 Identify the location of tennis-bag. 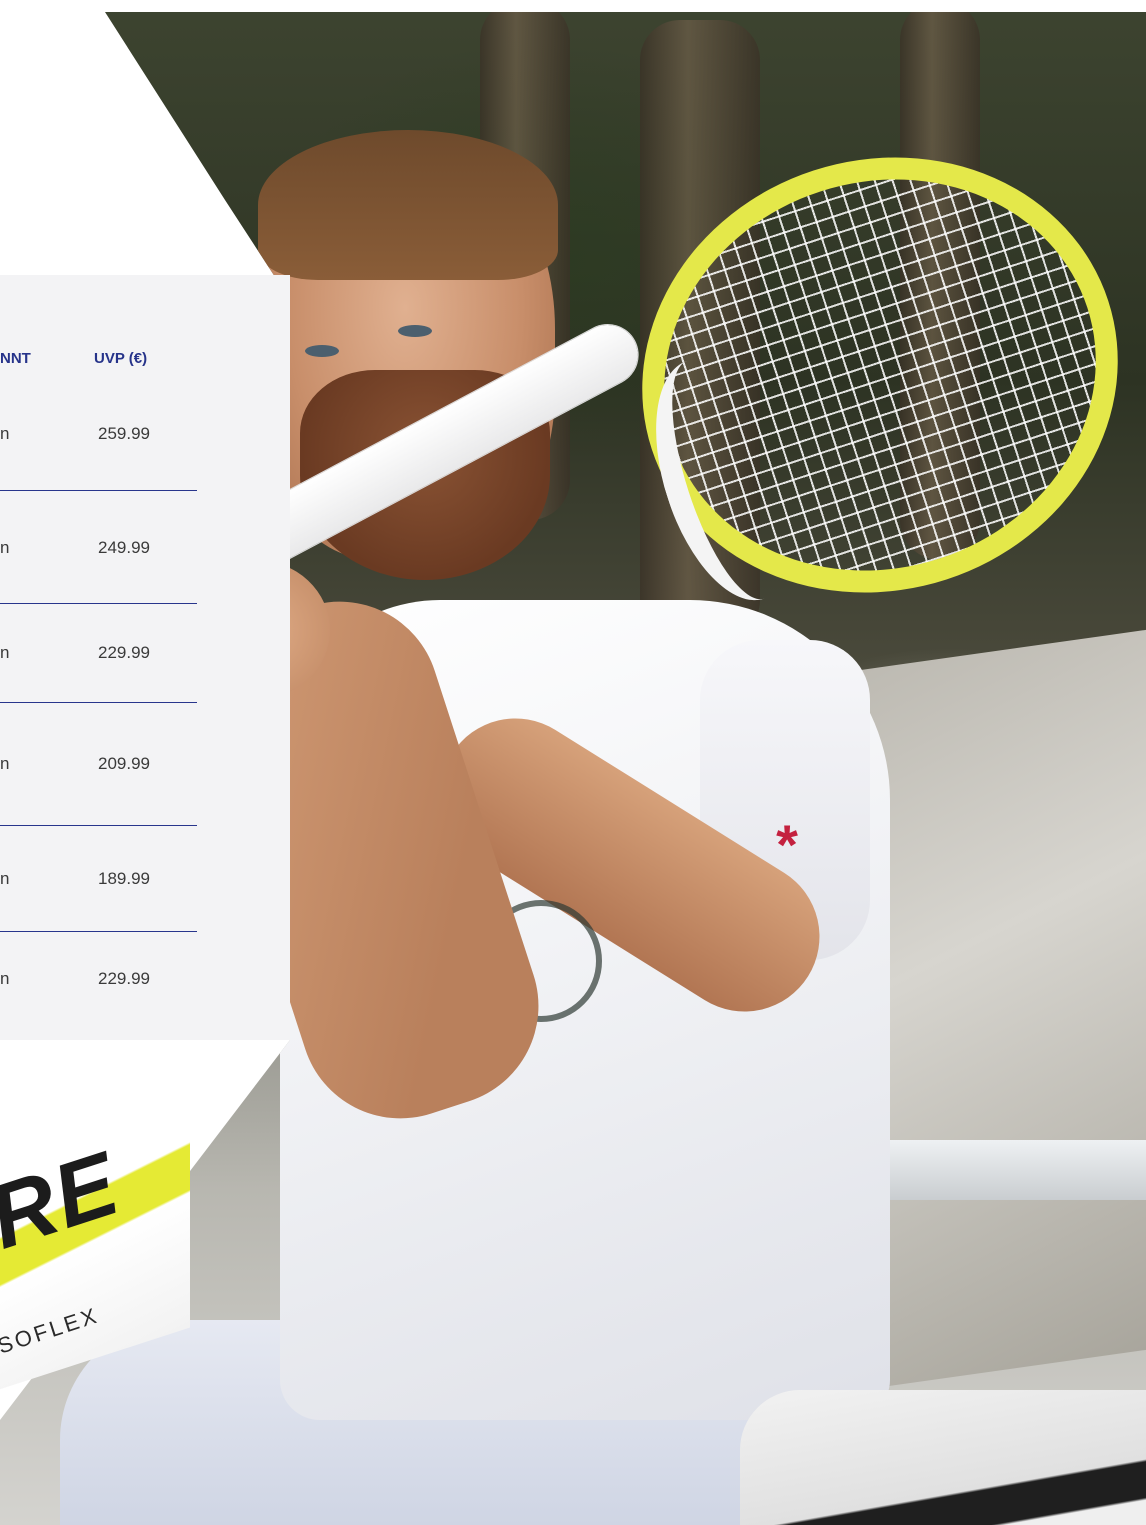
(943, 1457).